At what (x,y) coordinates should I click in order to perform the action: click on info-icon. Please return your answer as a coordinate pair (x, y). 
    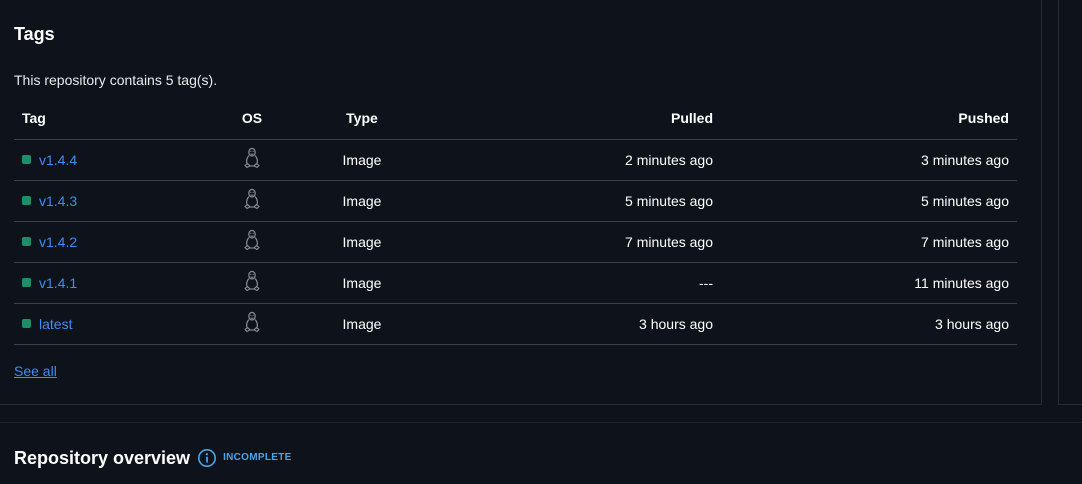
    Looking at the image, I should click on (207, 458).